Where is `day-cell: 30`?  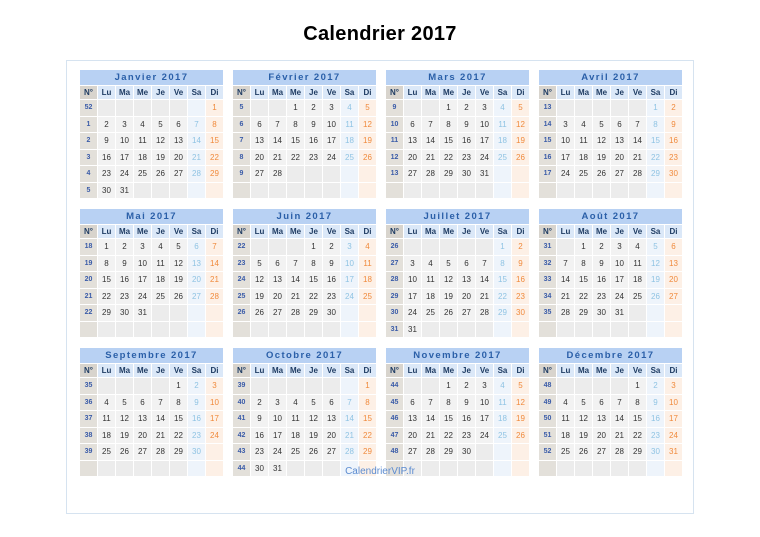 day-cell: 30 is located at coordinates (655, 452).